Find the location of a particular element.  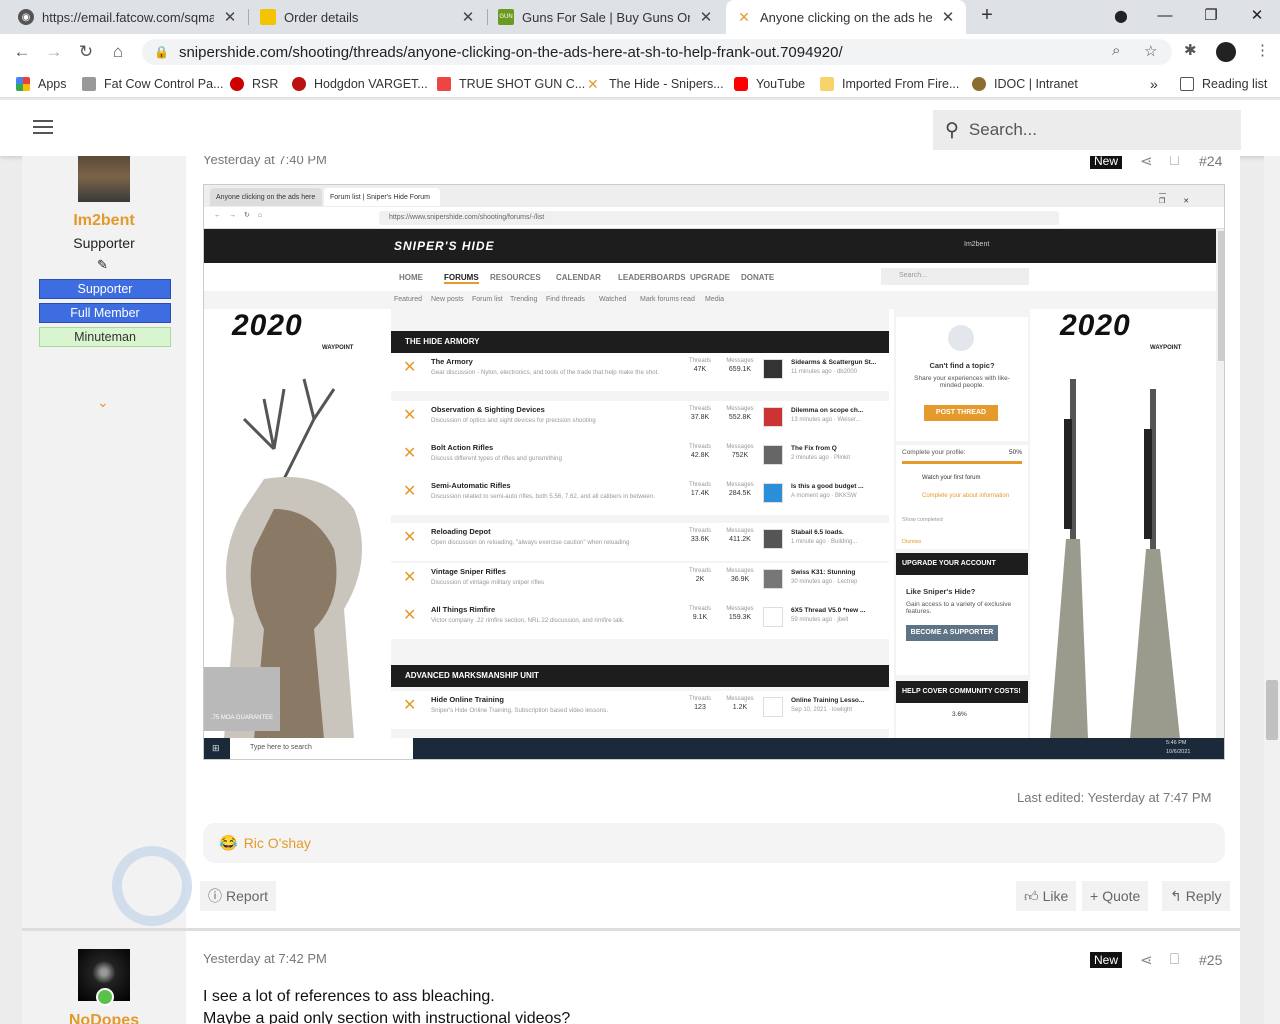

browser-tab-order: Order details ✕ is located at coordinates (368, 17).